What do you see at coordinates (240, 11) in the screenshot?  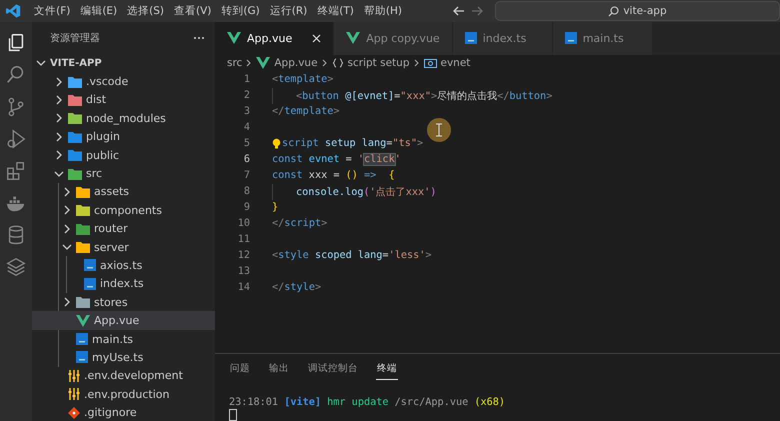 I see `menu-item: 转到(G)` at bounding box center [240, 11].